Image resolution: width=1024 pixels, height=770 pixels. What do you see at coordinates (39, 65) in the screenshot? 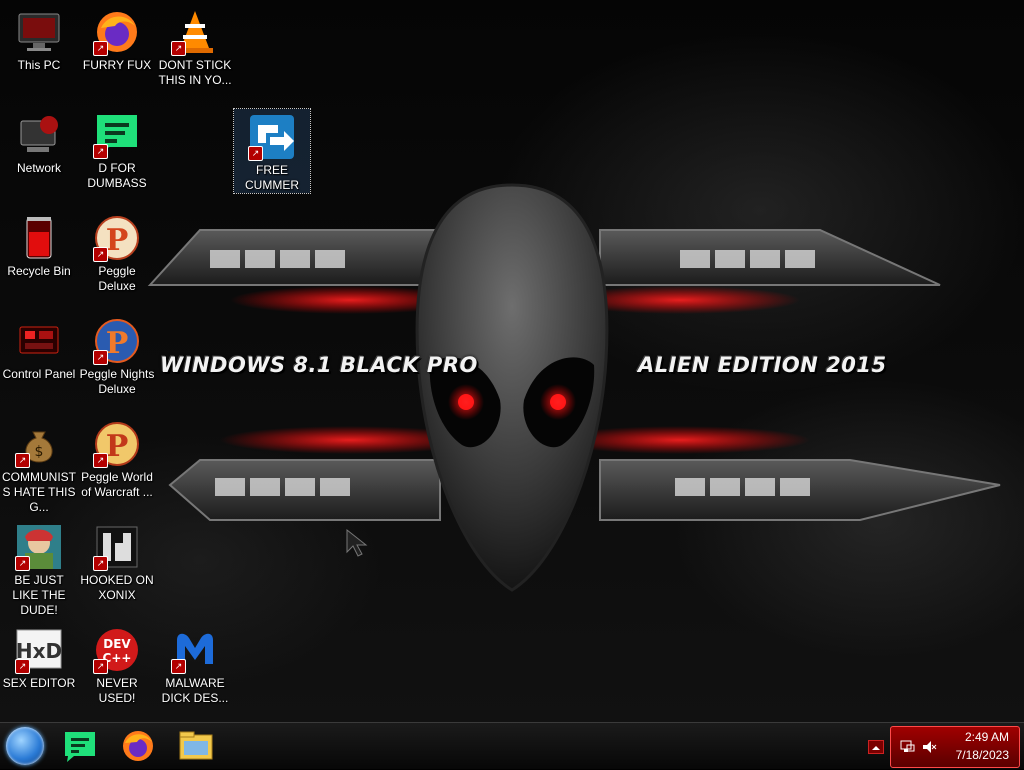
I see `icon-label: This PC` at bounding box center [39, 65].